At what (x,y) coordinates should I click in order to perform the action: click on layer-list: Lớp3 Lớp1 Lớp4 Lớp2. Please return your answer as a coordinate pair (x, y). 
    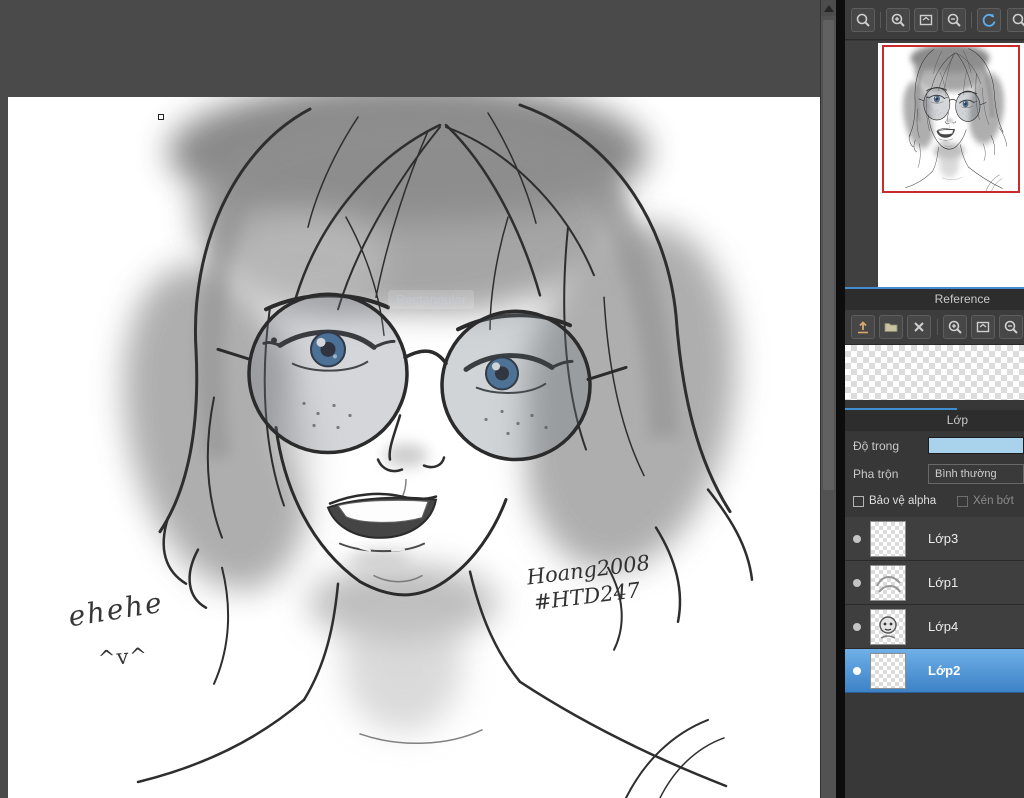
    Looking at the image, I should click on (934, 657).